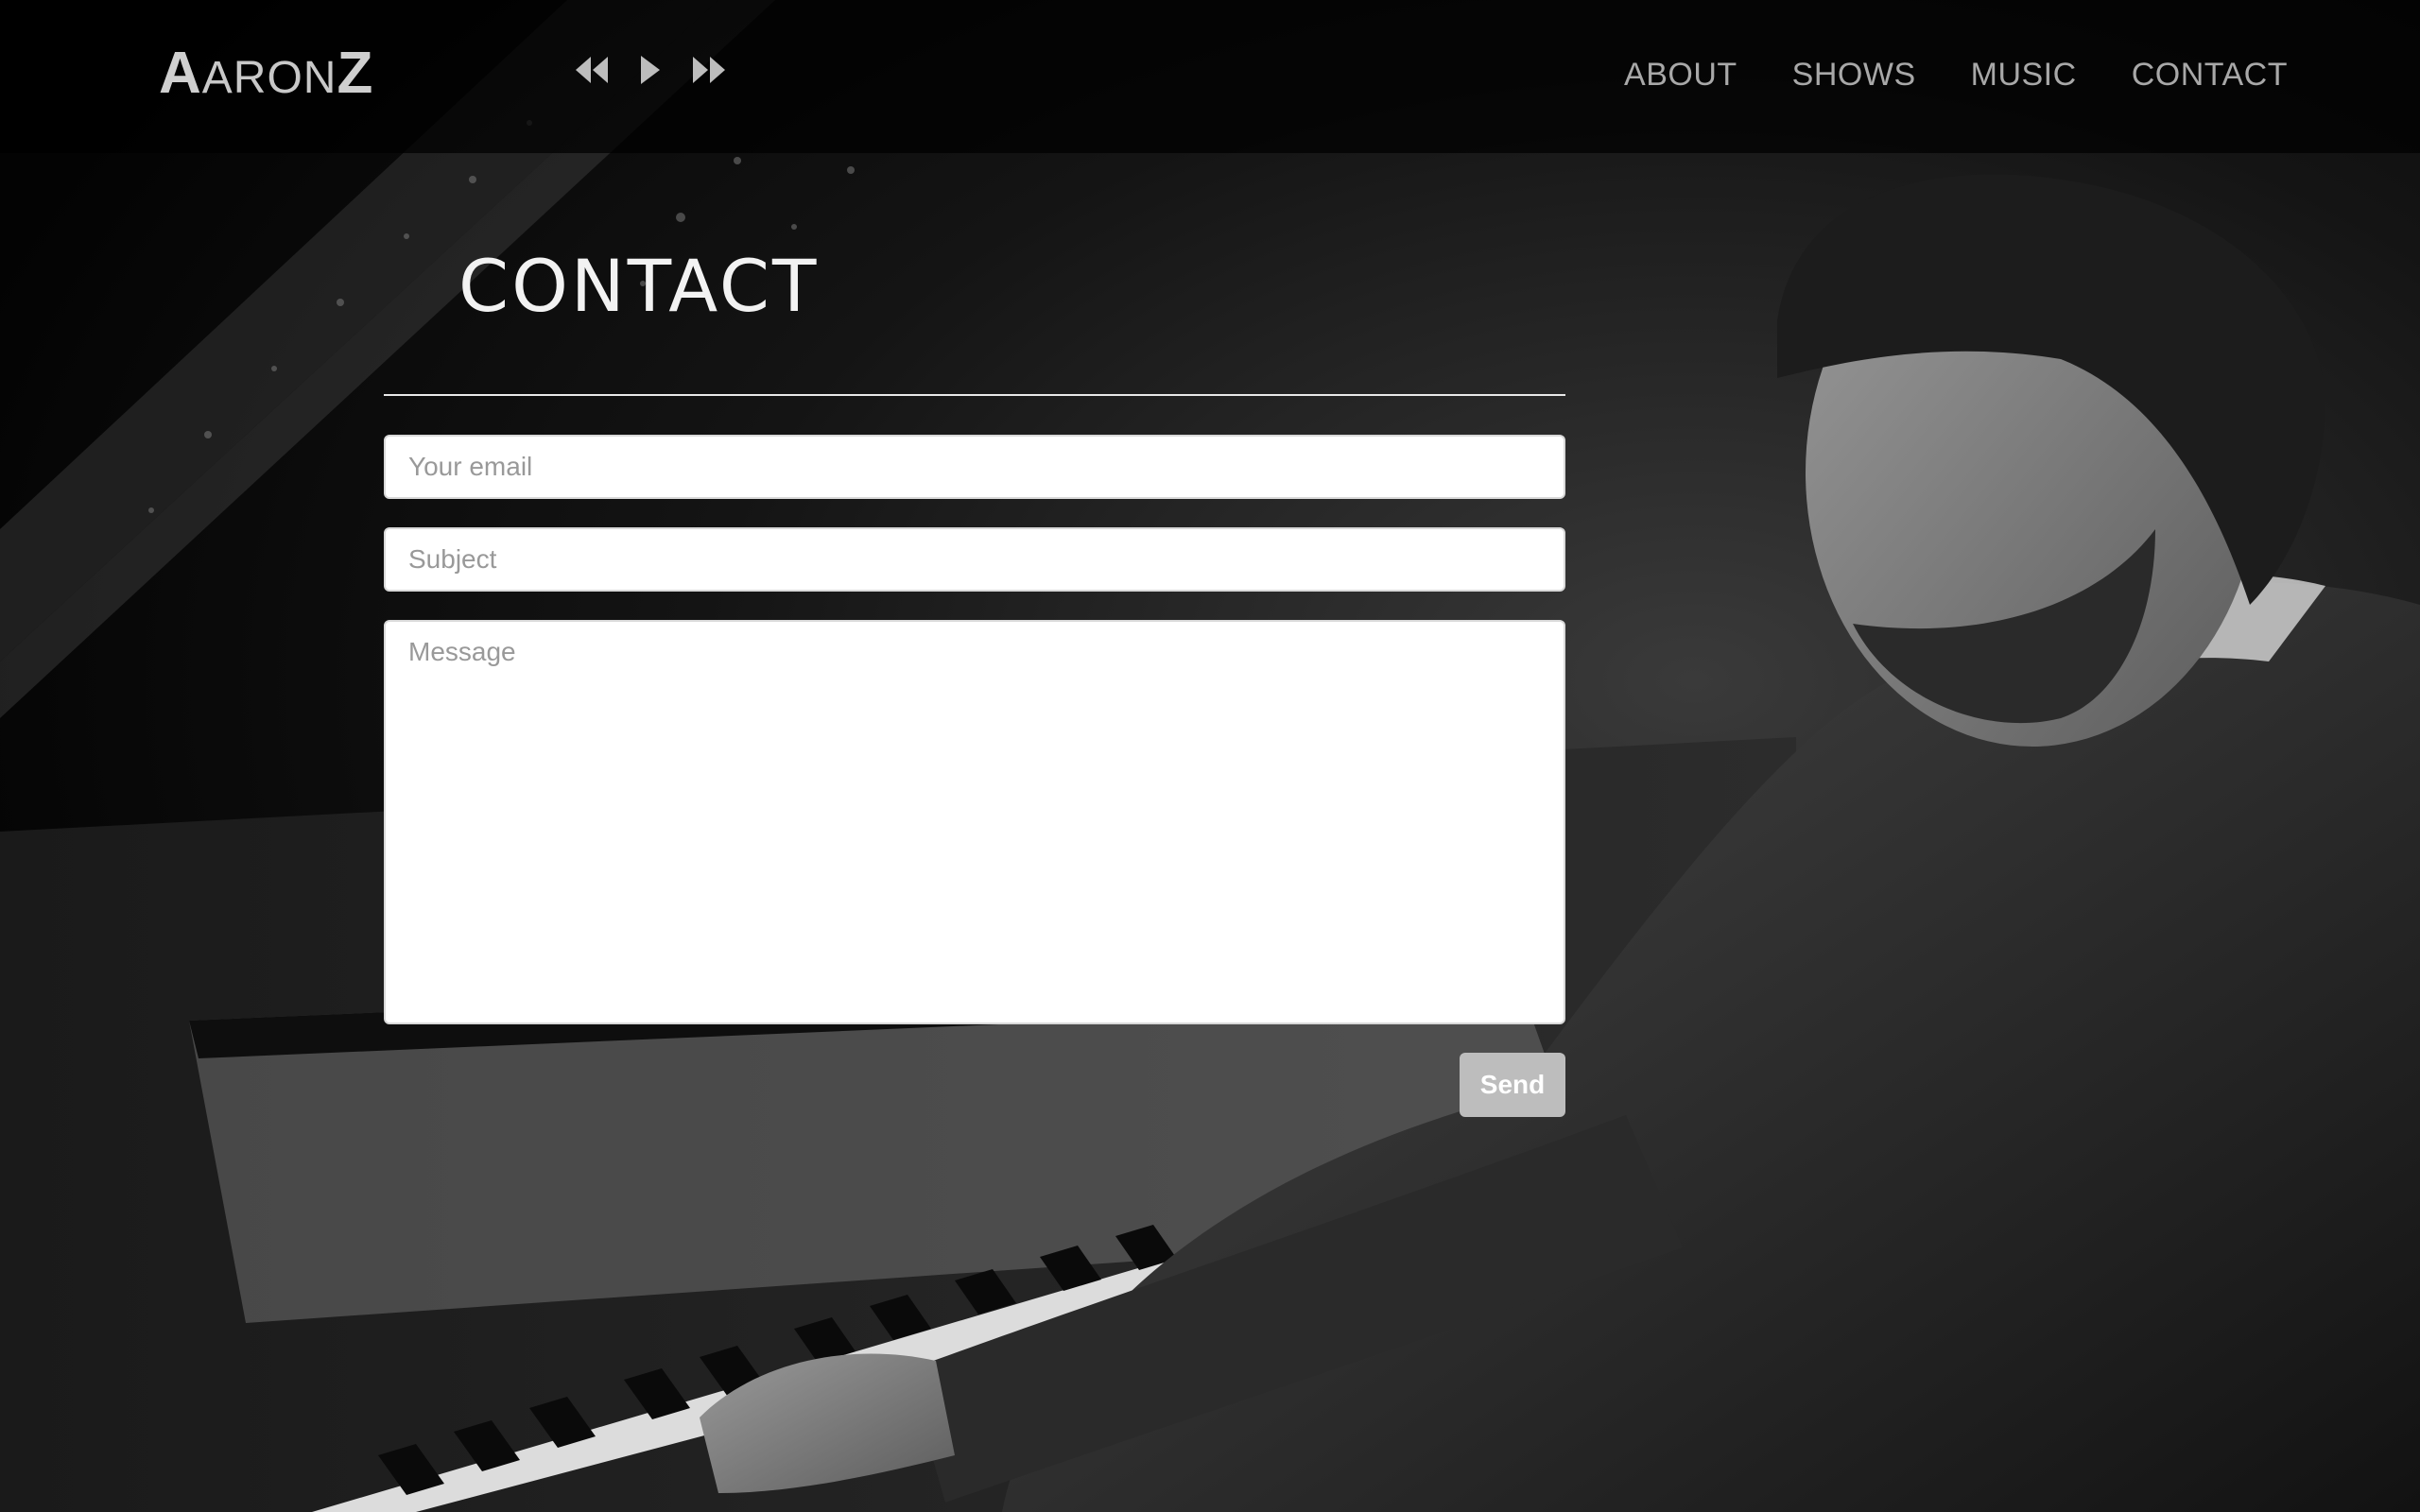  I want to click on fast-forward-button, so click(709, 70).